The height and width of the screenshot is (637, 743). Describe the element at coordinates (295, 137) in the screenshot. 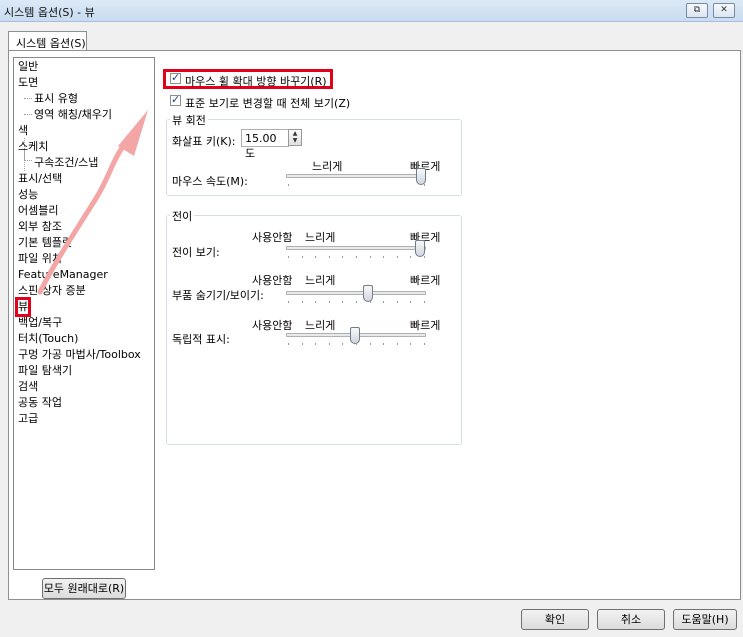

I see `arrow-keys-spinner: ▲ ▼` at that location.